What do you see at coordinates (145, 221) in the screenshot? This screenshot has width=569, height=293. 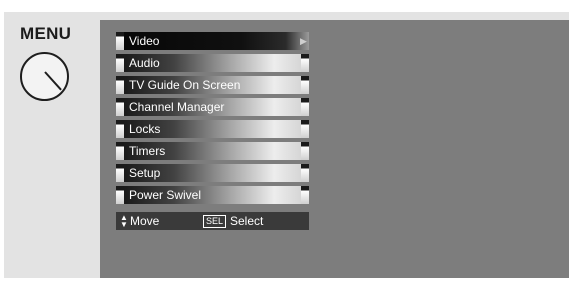 I see `move-hint: Move` at bounding box center [145, 221].